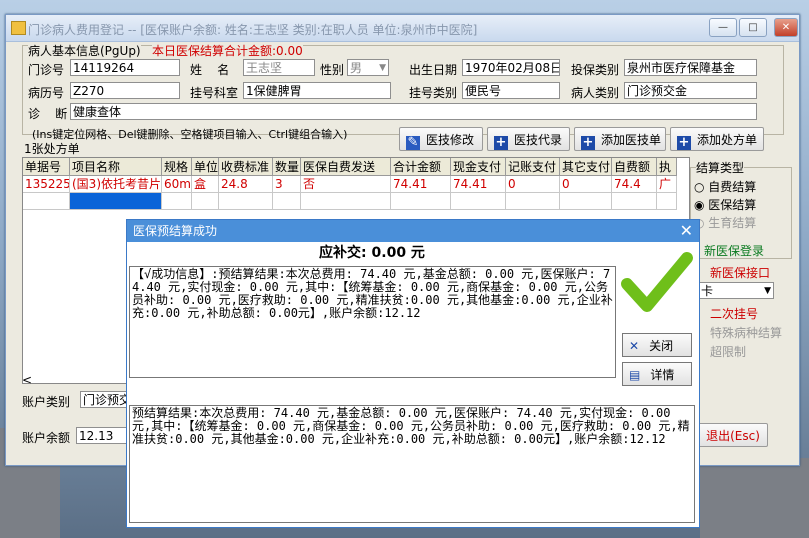 The image size is (809, 538). What do you see at coordinates (46, 70) in the screenshot?
I see `clinic-no-label: 门诊号` at bounding box center [46, 70].